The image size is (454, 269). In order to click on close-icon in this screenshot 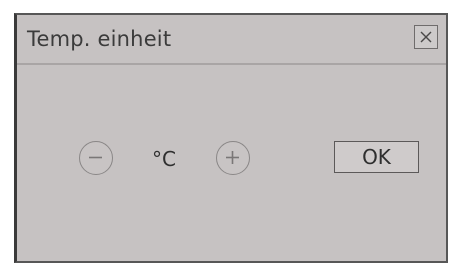, I will do `click(426, 37)`.